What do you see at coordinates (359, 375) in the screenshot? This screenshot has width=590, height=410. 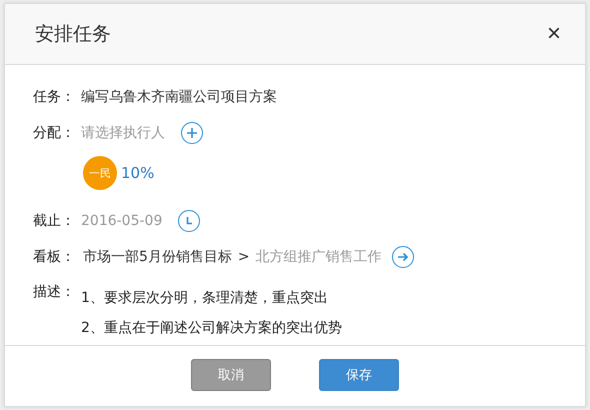 I see `save-button: 保存` at bounding box center [359, 375].